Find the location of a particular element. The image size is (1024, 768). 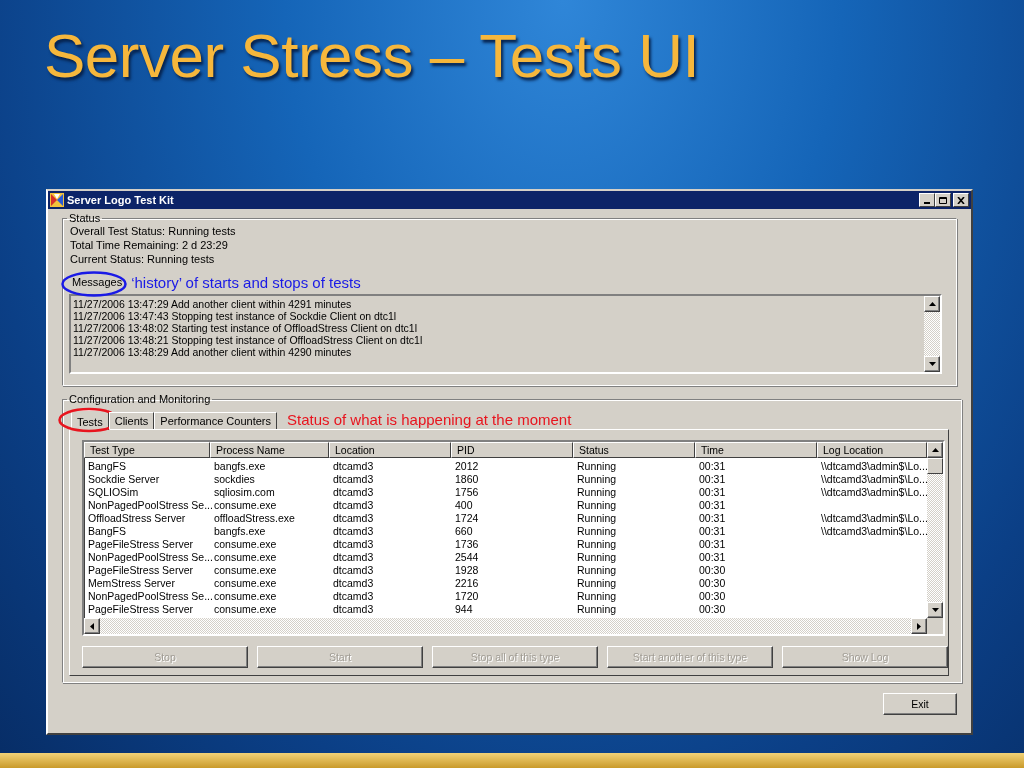

table-cell-text: MemStress Server is located at coordinates (131, 583).